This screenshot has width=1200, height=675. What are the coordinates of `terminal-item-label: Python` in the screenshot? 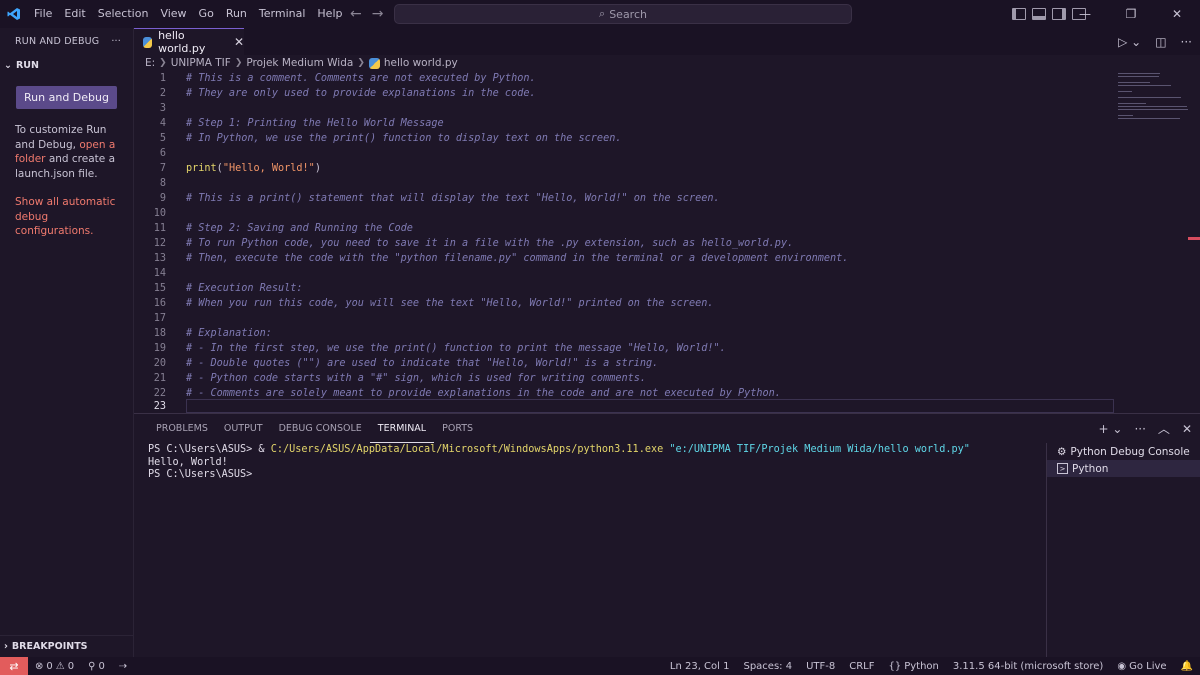 It's located at (1090, 468).